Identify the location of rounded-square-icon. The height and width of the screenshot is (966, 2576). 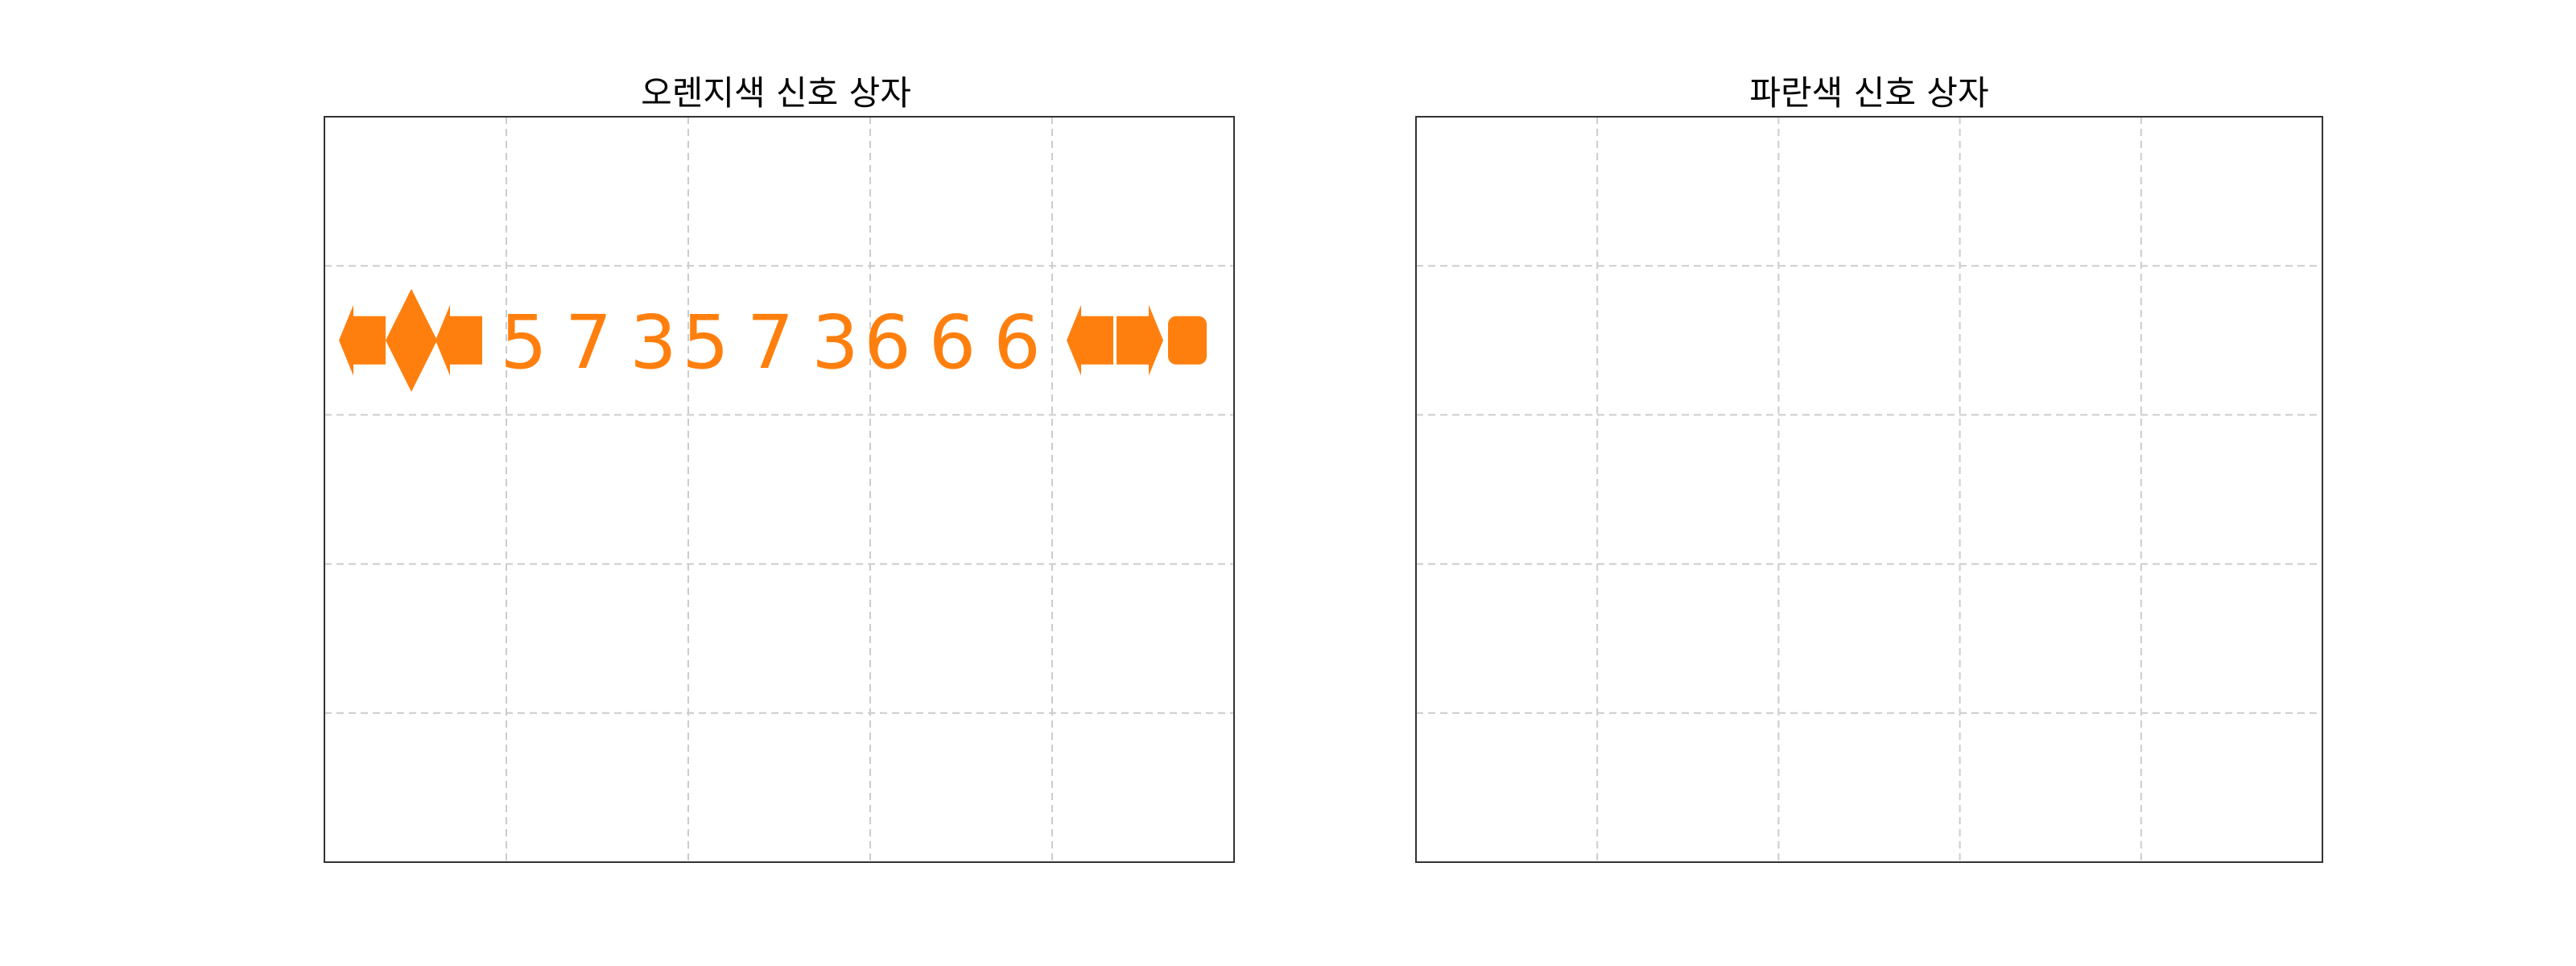
(1187, 340).